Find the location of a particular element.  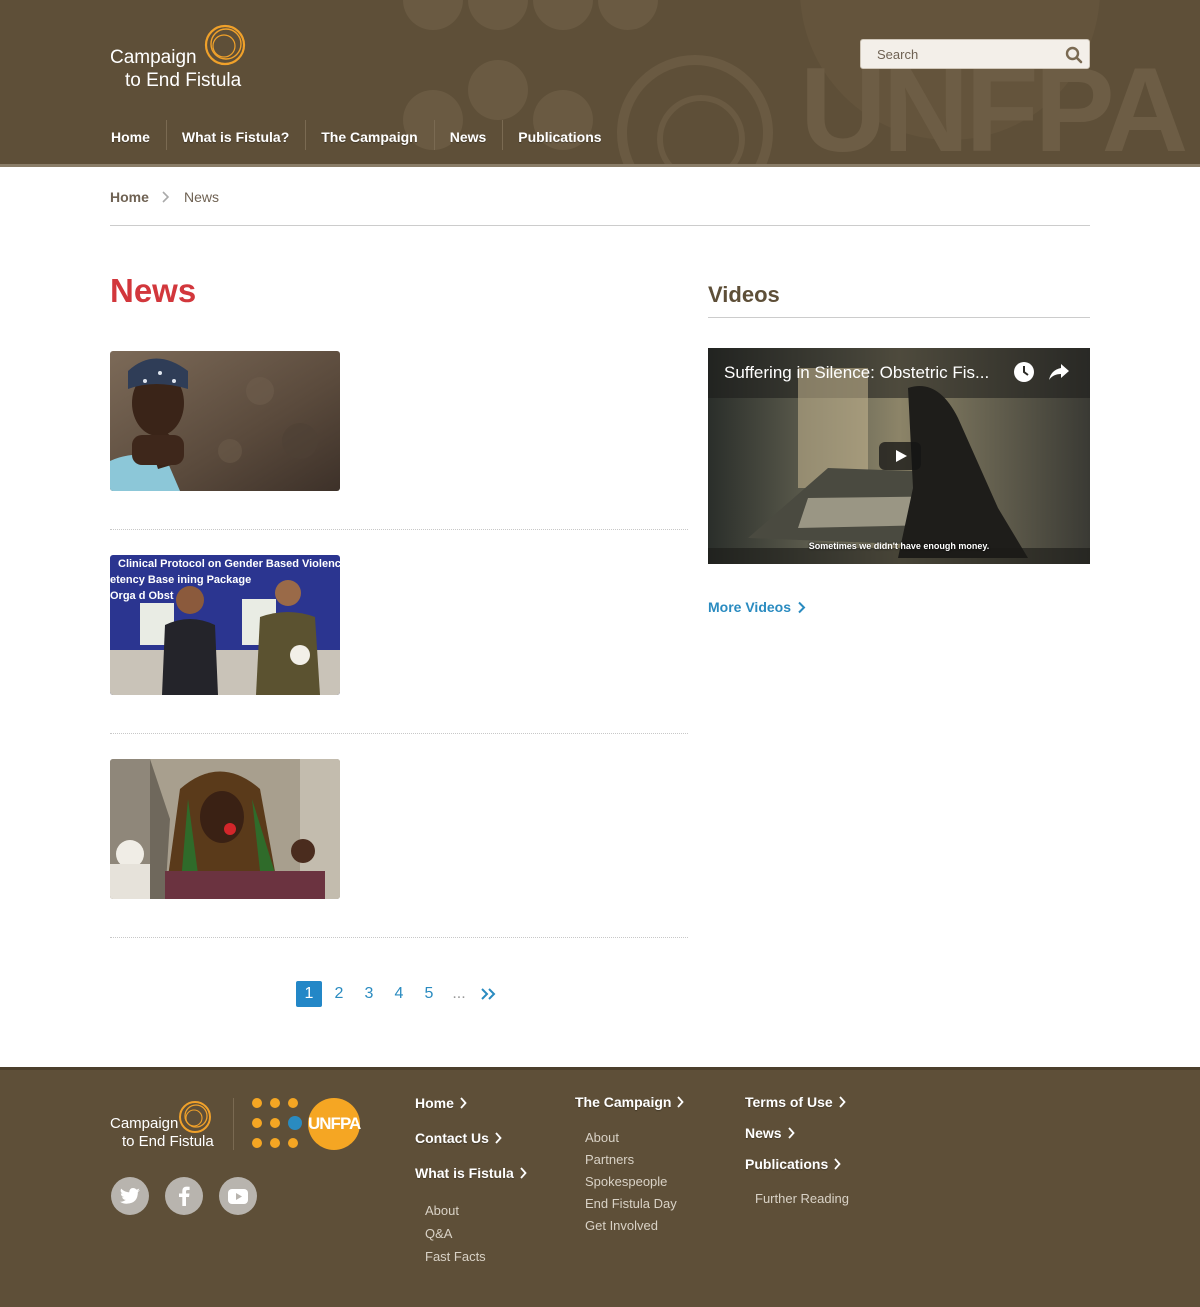

logo-text-line1: Campaign is located at coordinates (153, 57).